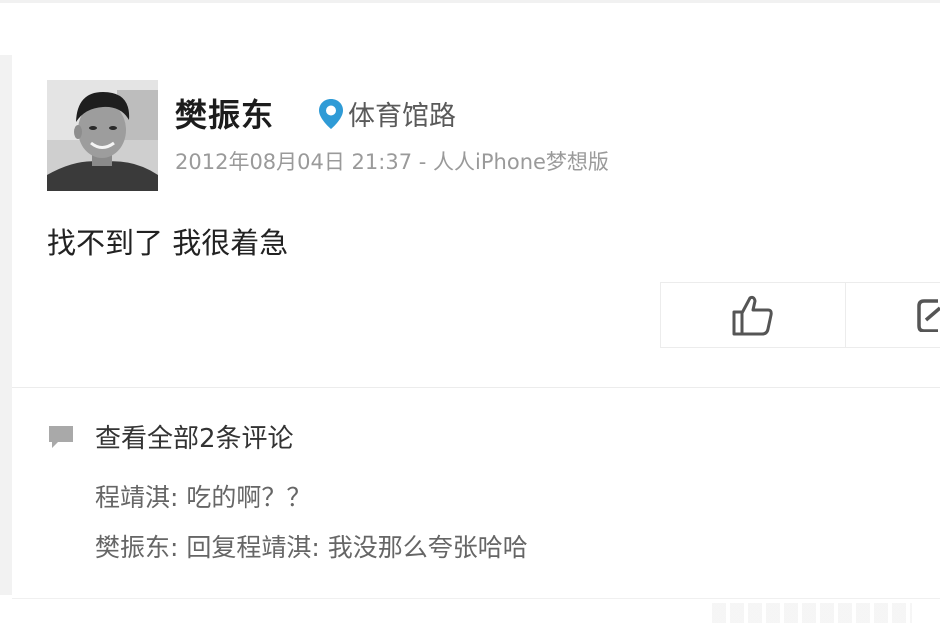  Describe the element at coordinates (812, 613) in the screenshot. I see `watermark` at that location.